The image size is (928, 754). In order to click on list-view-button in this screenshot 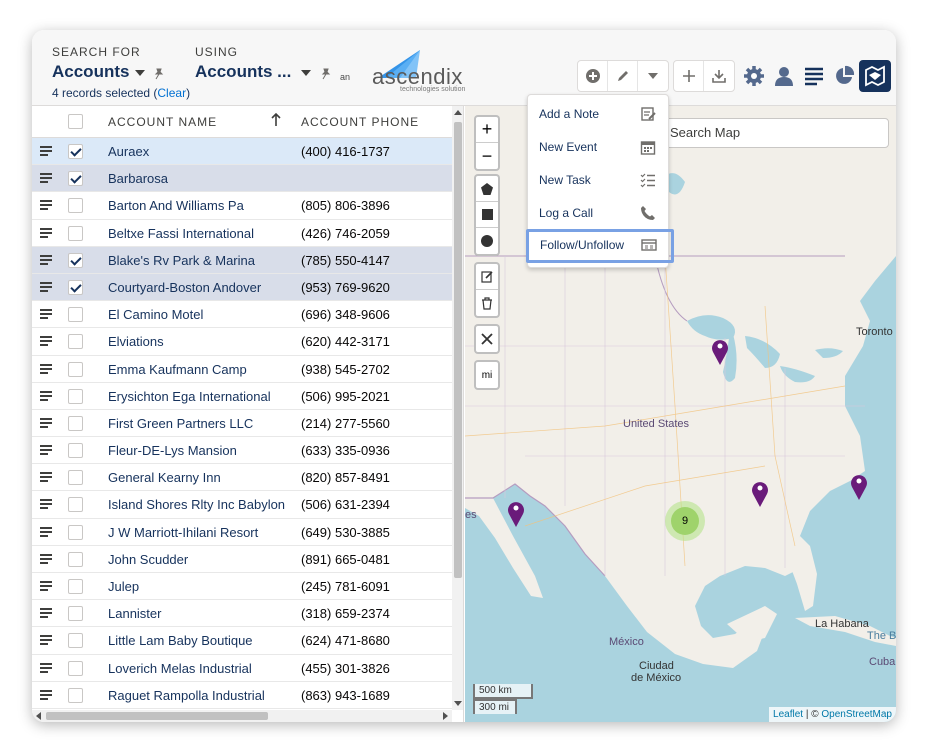, I will do `click(814, 76)`.